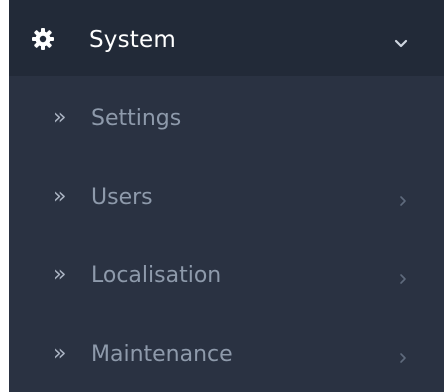 This screenshot has width=444, height=392. I want to click on menu-item-label: Settings, so click(136, 118).